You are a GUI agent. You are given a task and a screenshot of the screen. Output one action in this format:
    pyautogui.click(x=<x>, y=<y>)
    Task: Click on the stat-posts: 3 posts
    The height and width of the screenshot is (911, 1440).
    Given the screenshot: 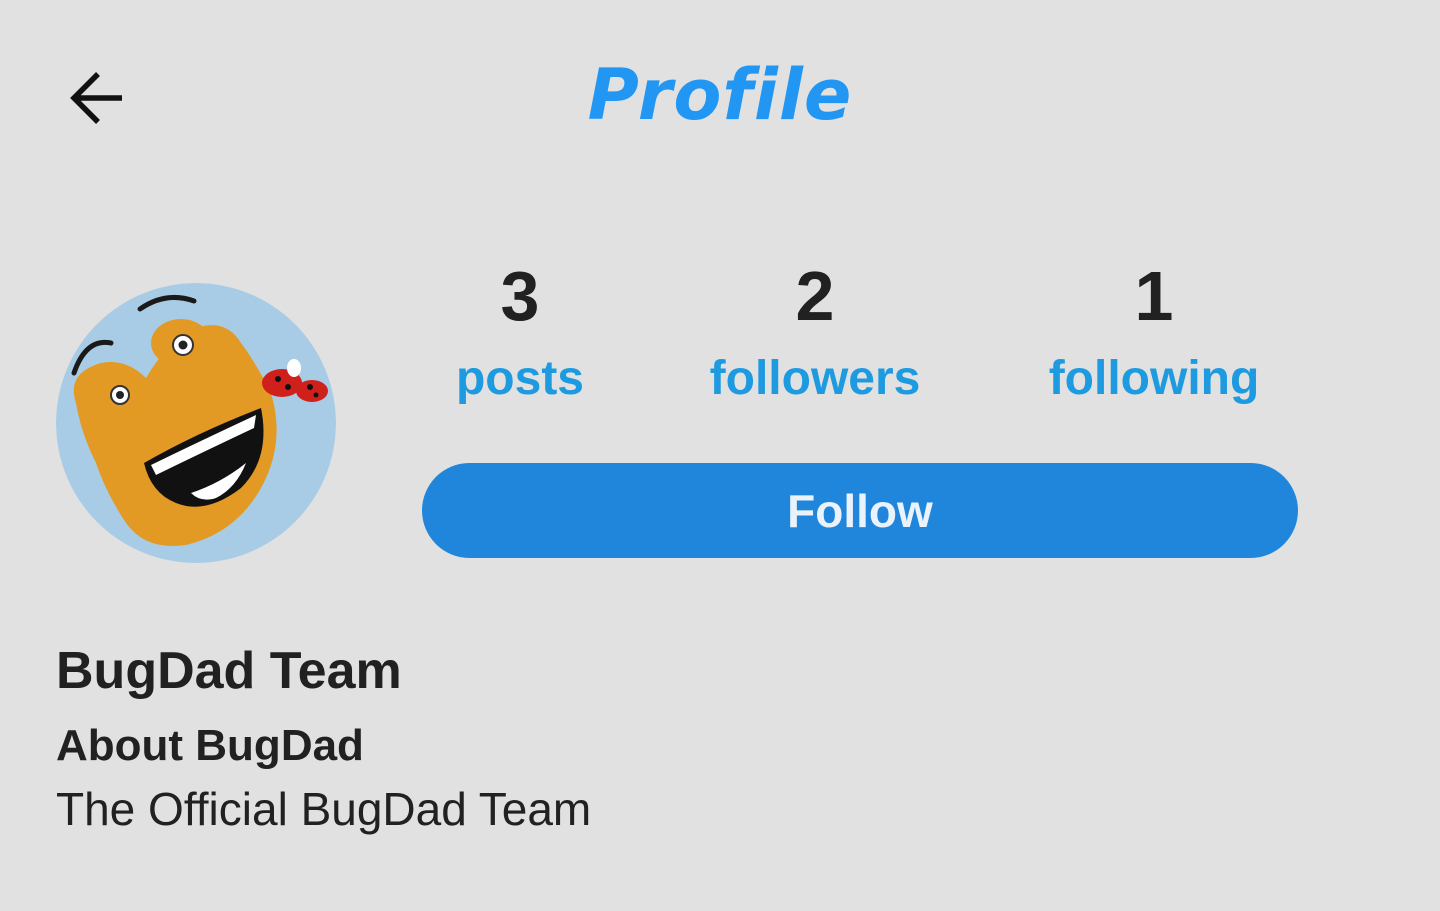 What is the action you would take?
    pyautogui.click(x=520, y=333)
    